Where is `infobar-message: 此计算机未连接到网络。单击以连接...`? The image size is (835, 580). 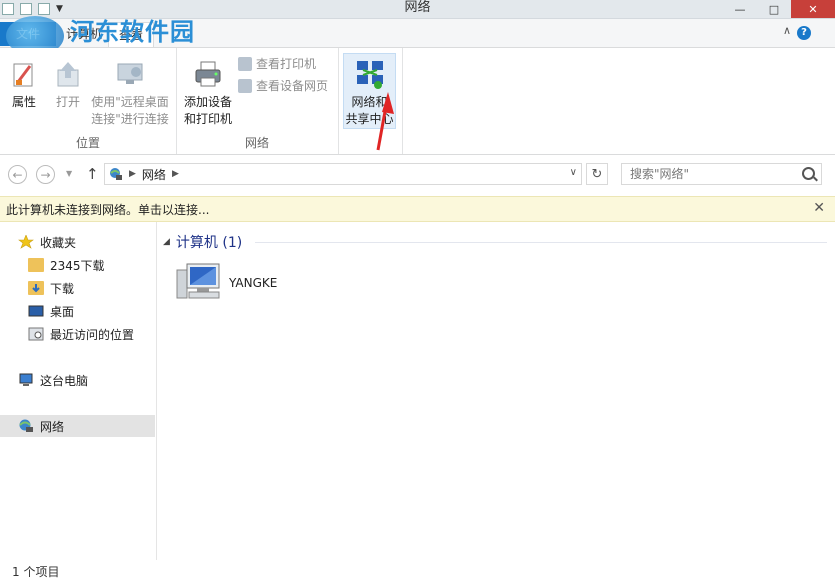 infobar-message: 此计算机未连接到网络。单击以连接... is located at coordinates (107, 209).